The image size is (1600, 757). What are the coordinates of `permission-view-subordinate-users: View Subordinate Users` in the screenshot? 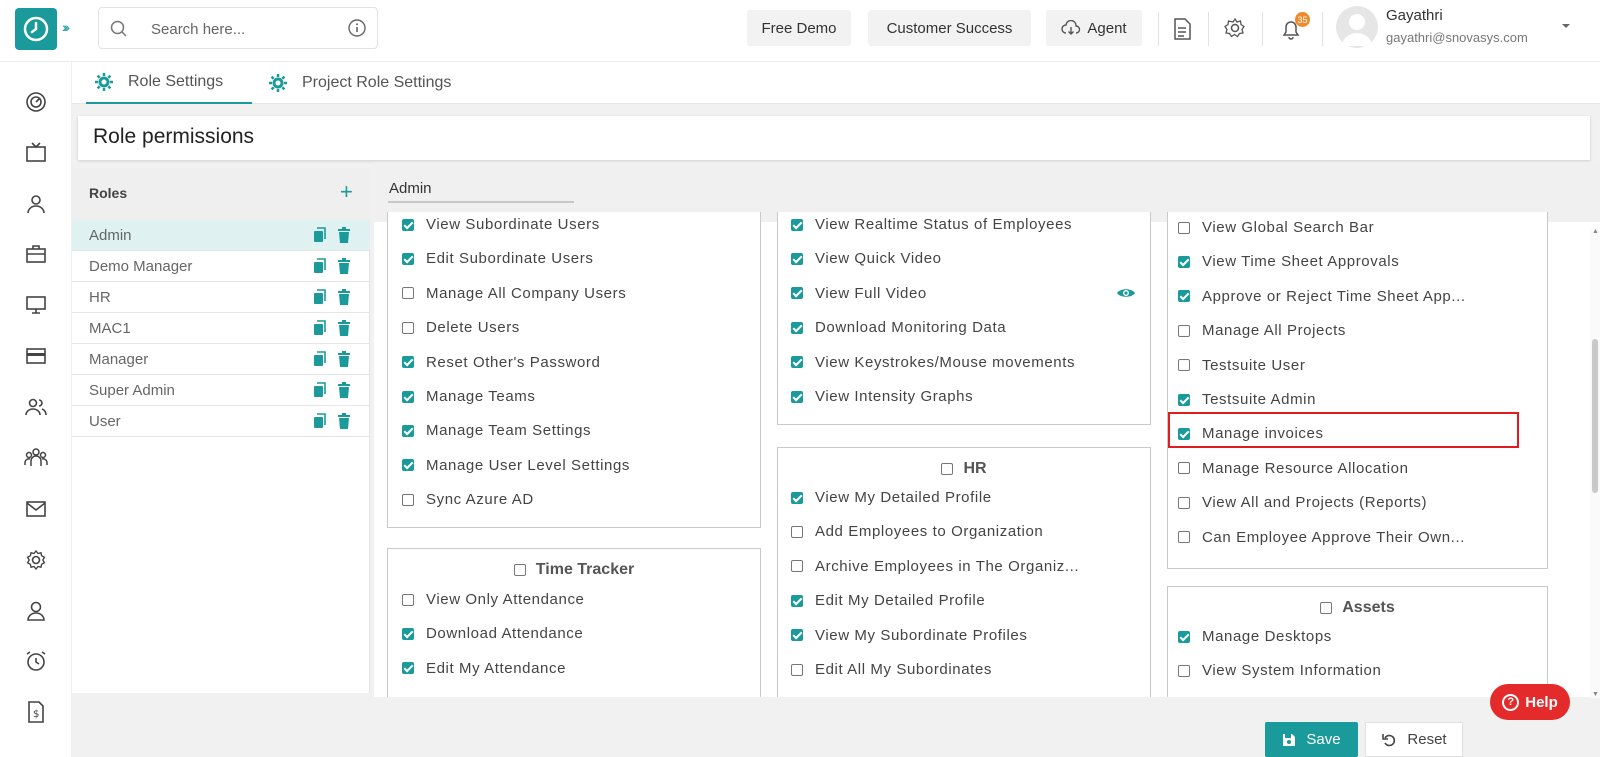 It's located at (501, 224).